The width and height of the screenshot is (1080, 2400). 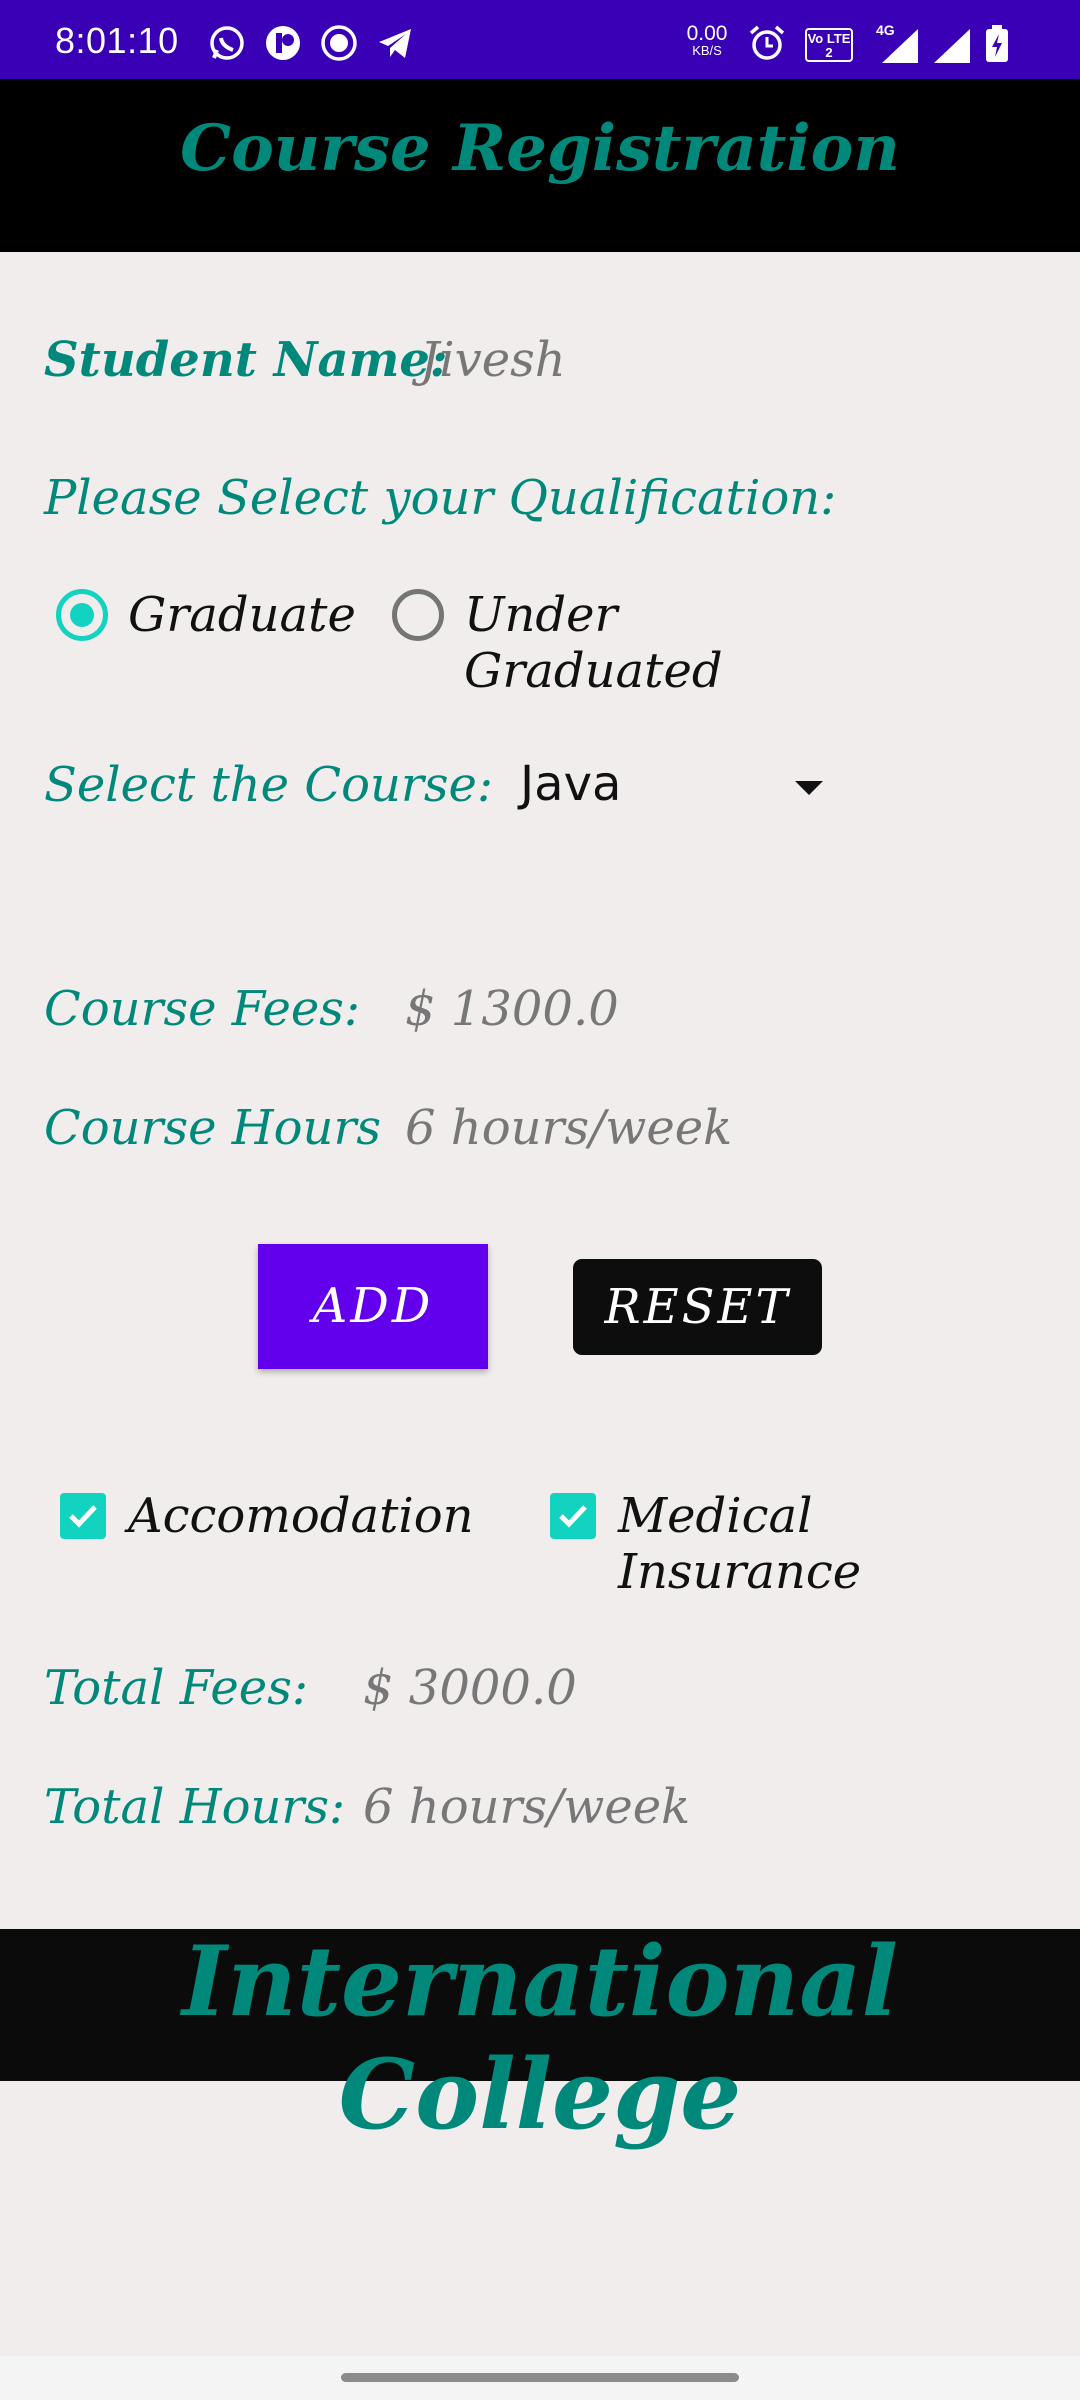 I want to click on course-dropdown: Java, so click(x=670, y=788).